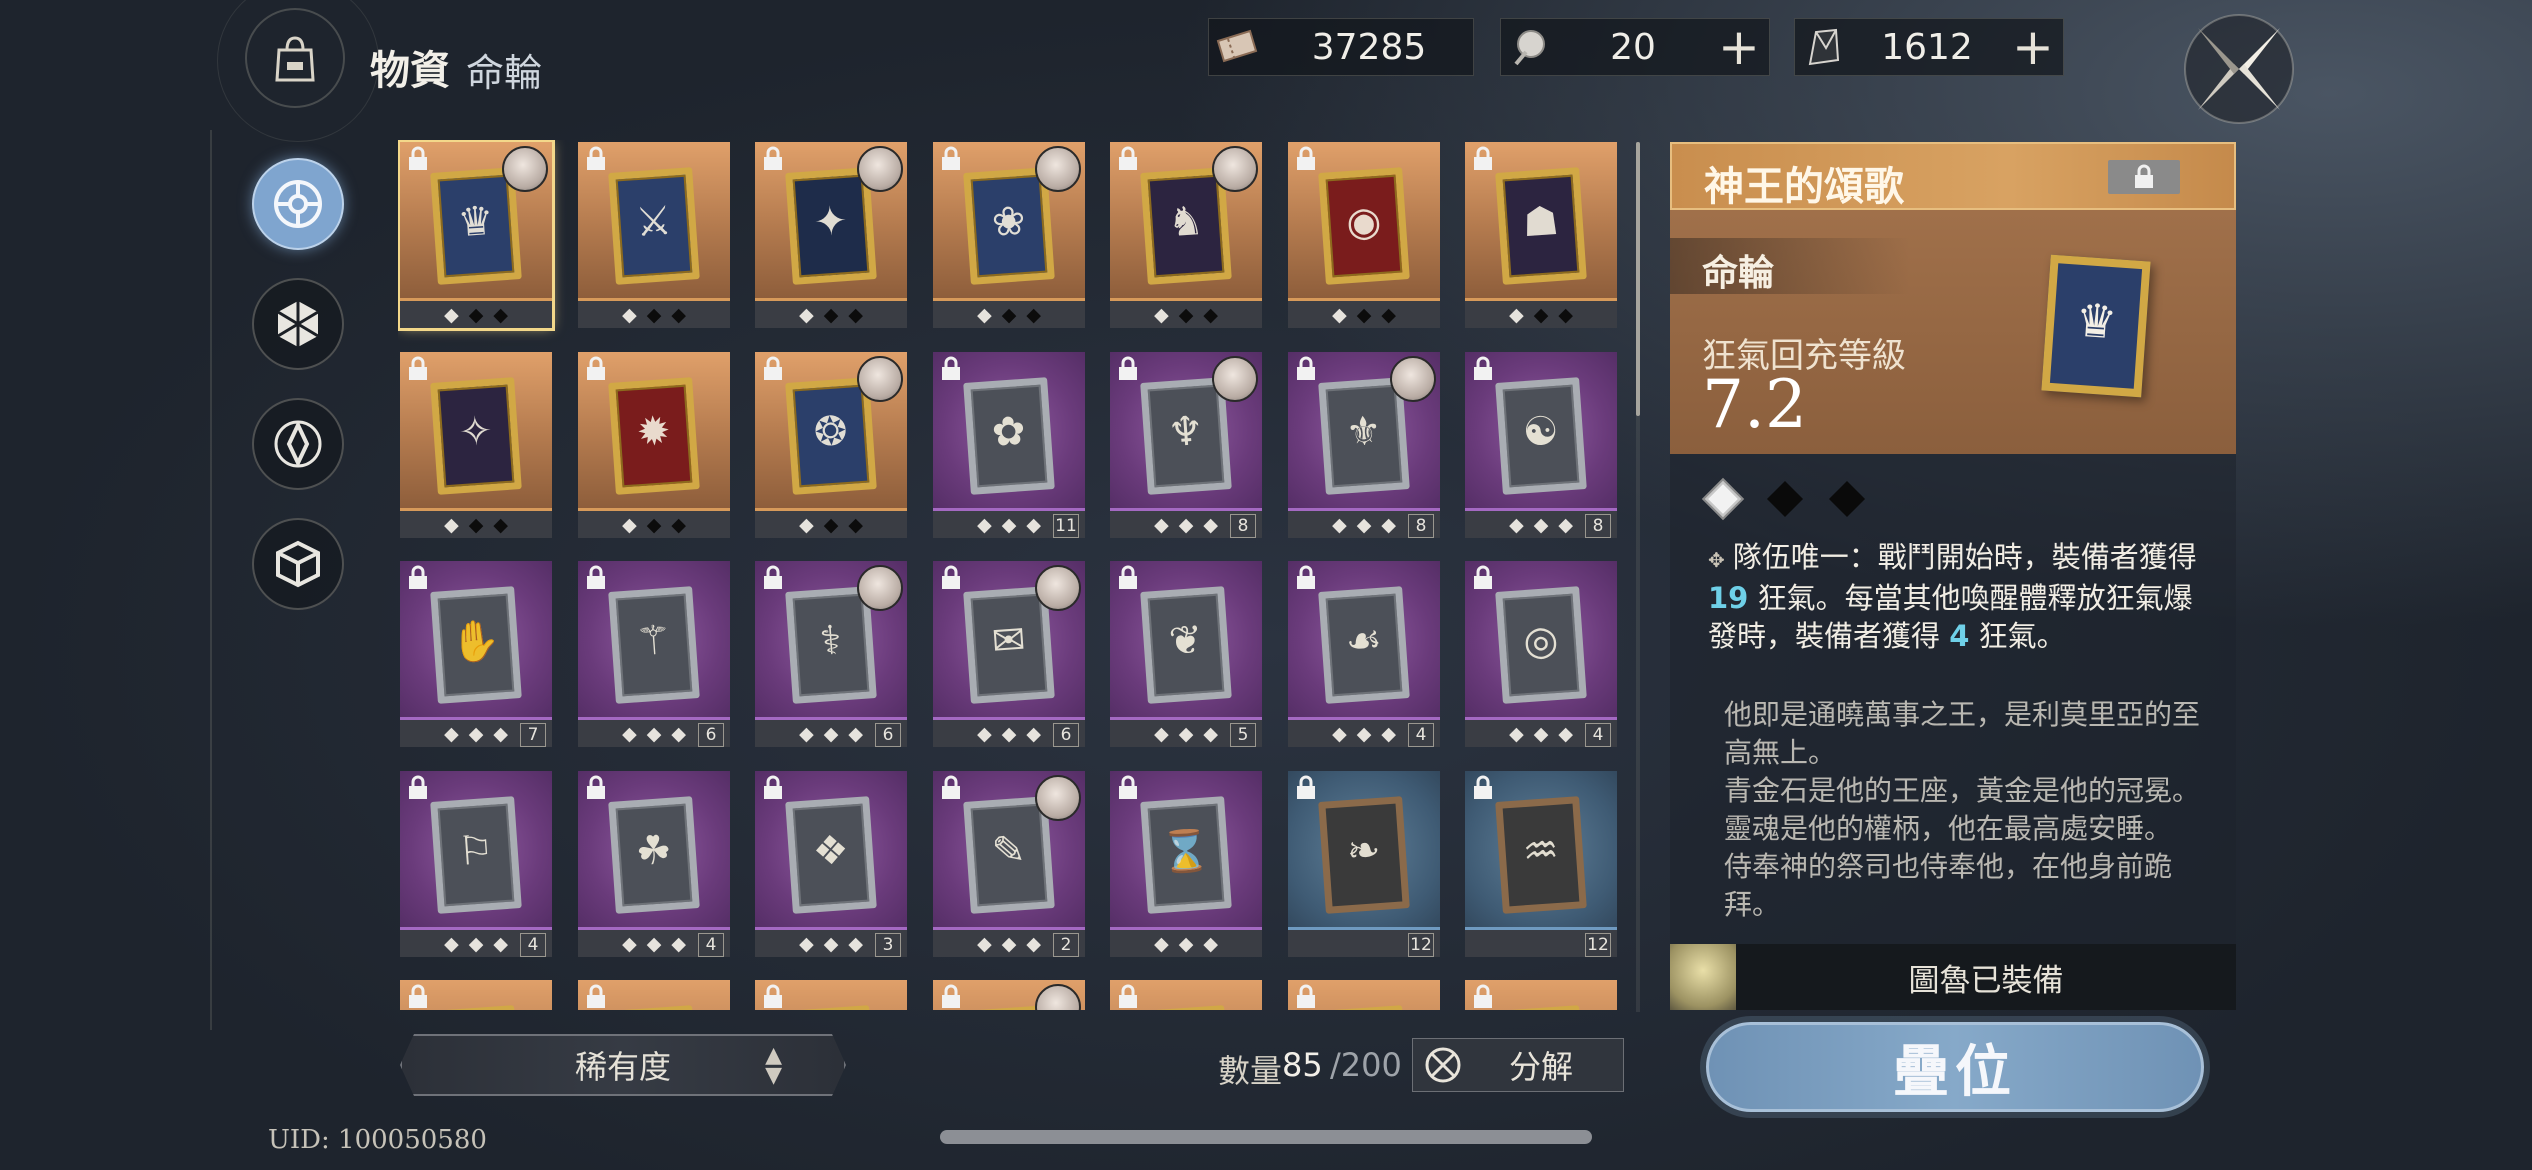  I want to click on fate-wheel-card: ❧ 12, so click(1364, 864).